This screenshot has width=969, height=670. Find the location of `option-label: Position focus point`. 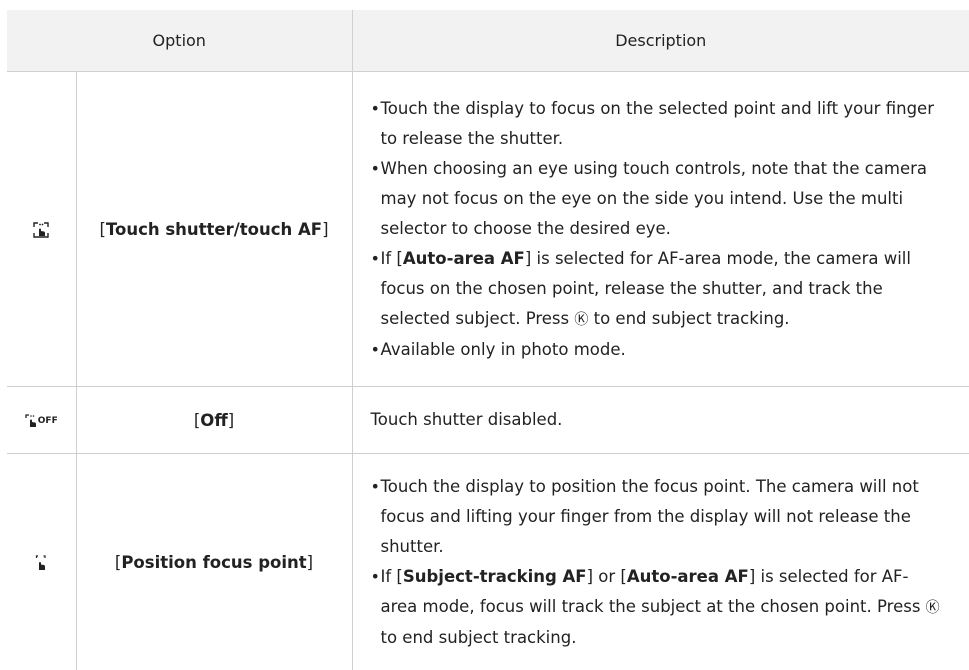

option-label: Position focus point is located at coordinates (213, 562).